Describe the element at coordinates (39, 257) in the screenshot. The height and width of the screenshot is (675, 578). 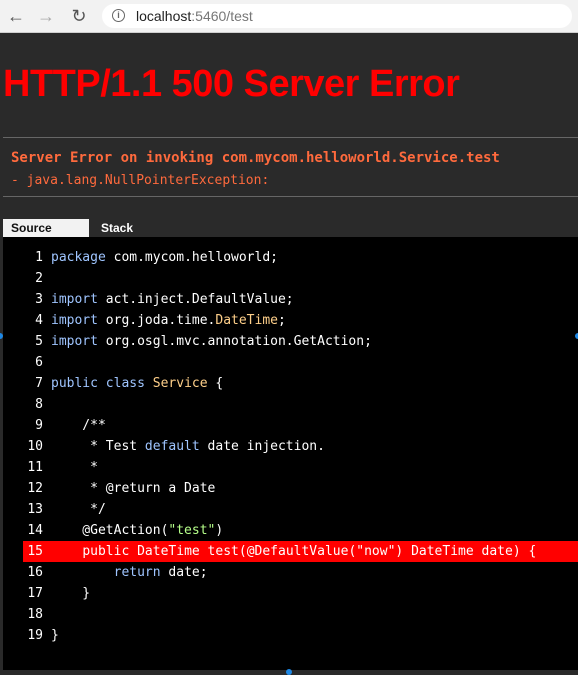
I see `line-number: 1` at that location.